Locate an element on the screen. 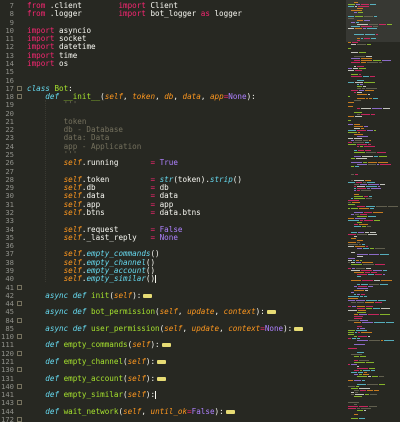 This screenshot has height=422, width=400. code-line: def wait_network(self, until_ok=False): is located at coordinates (131, 411).